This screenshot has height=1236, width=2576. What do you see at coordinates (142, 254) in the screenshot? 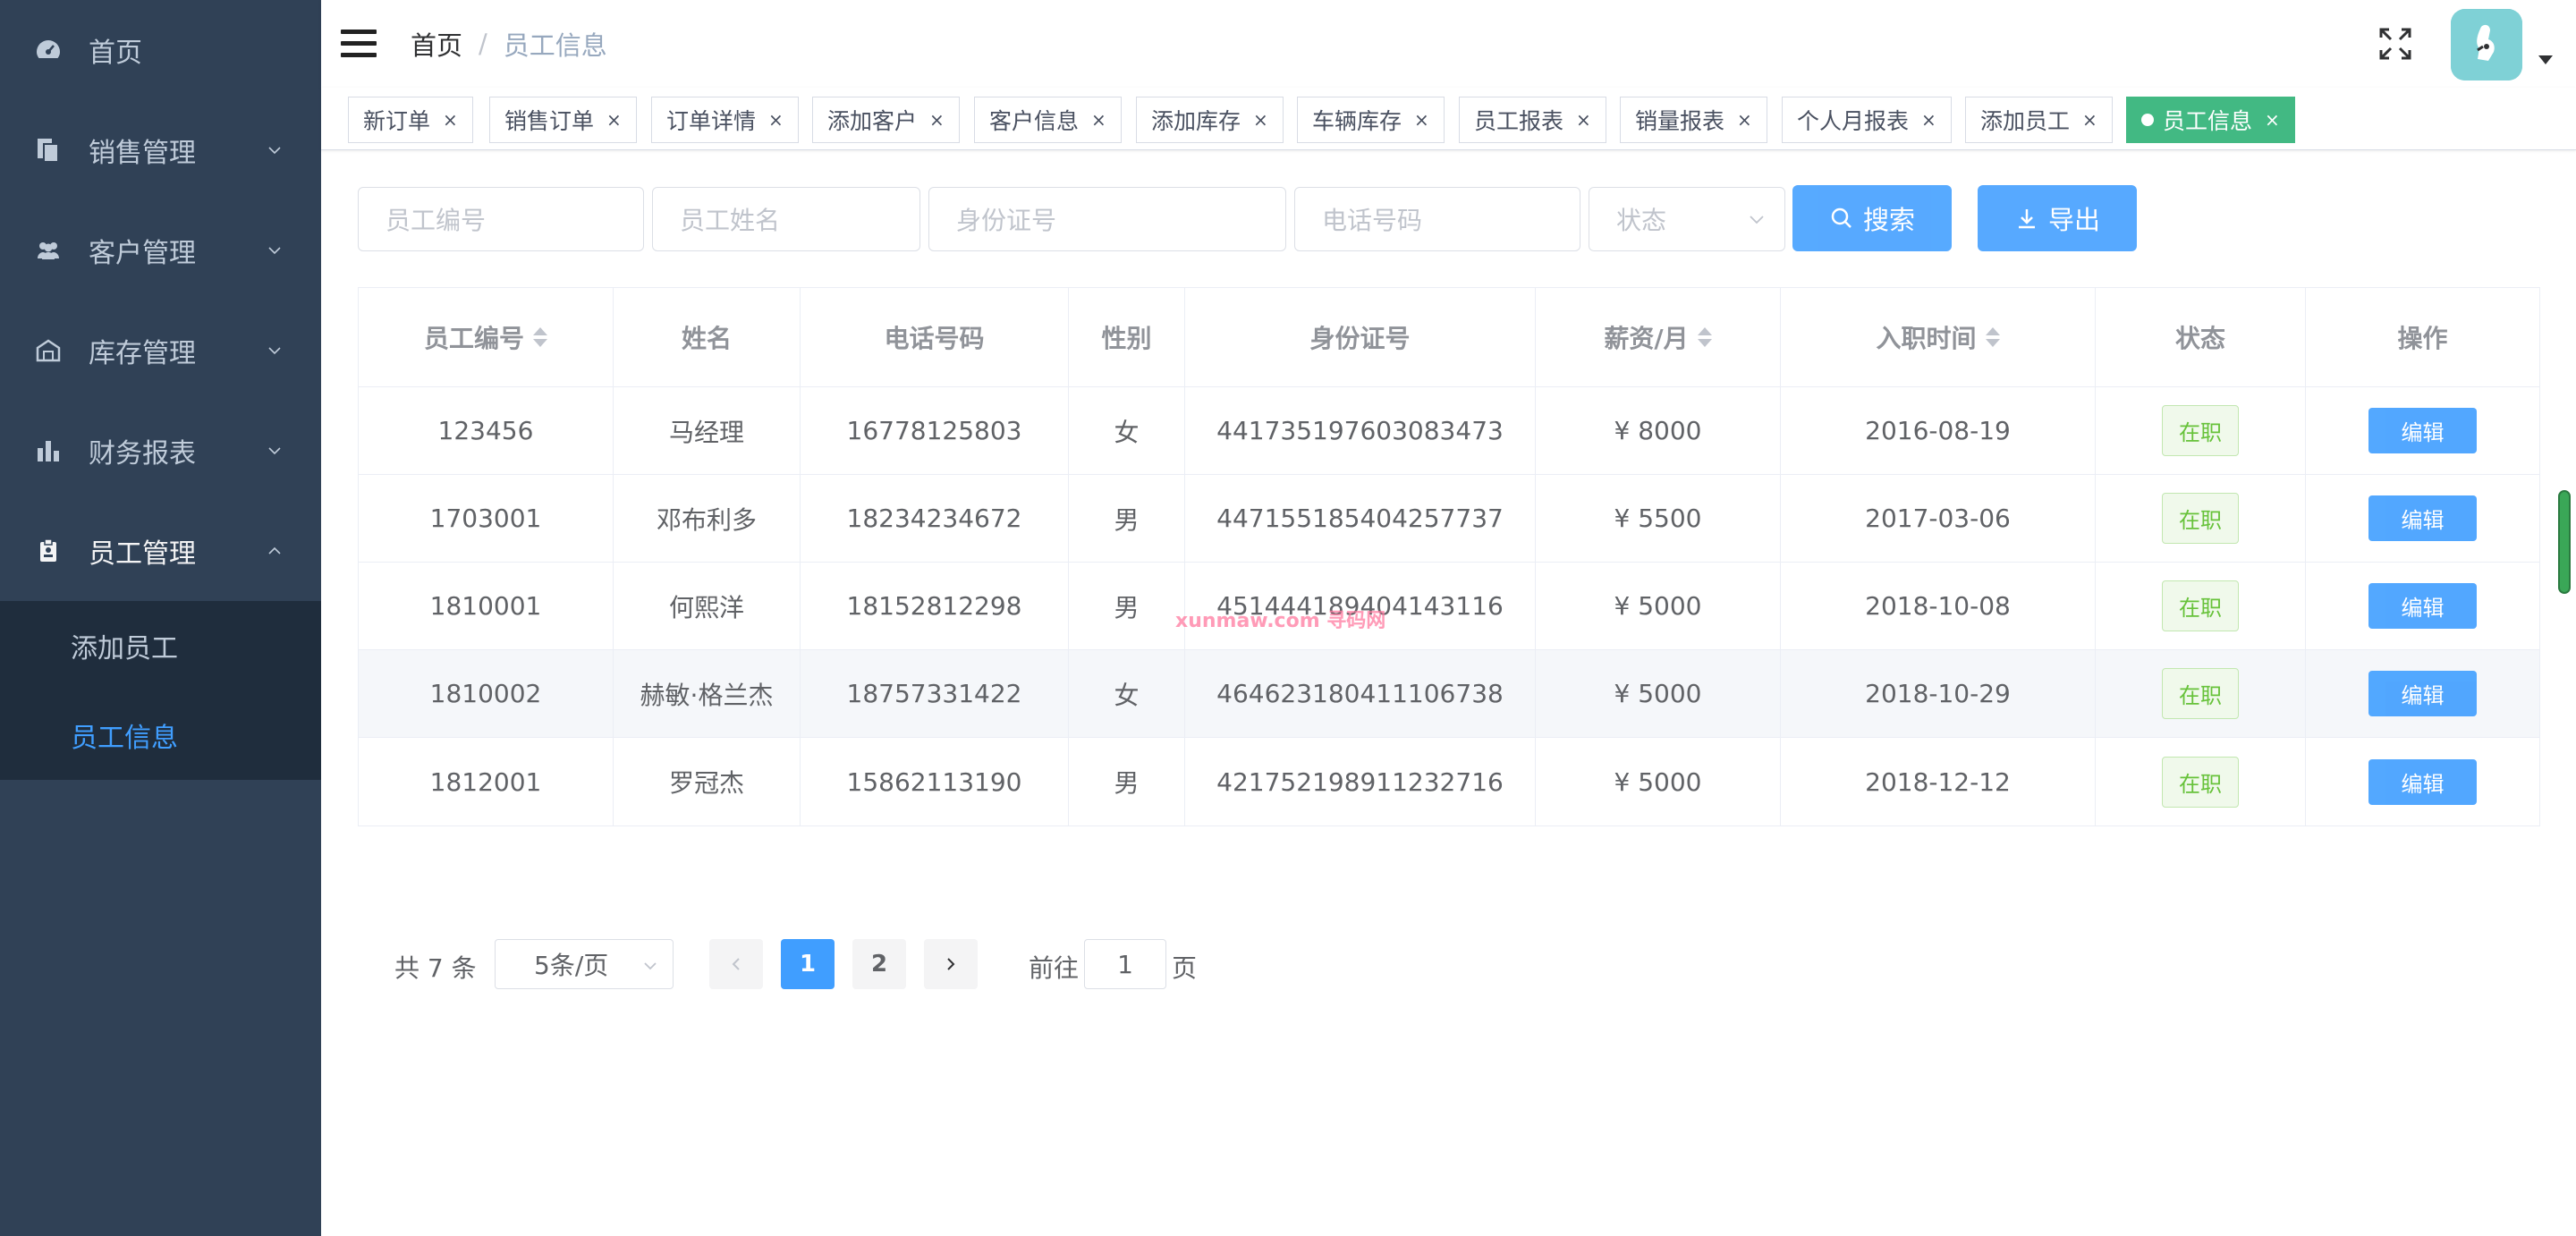
I see `sidebar-item-label: 客户管理` at bounding box center [142, 254].